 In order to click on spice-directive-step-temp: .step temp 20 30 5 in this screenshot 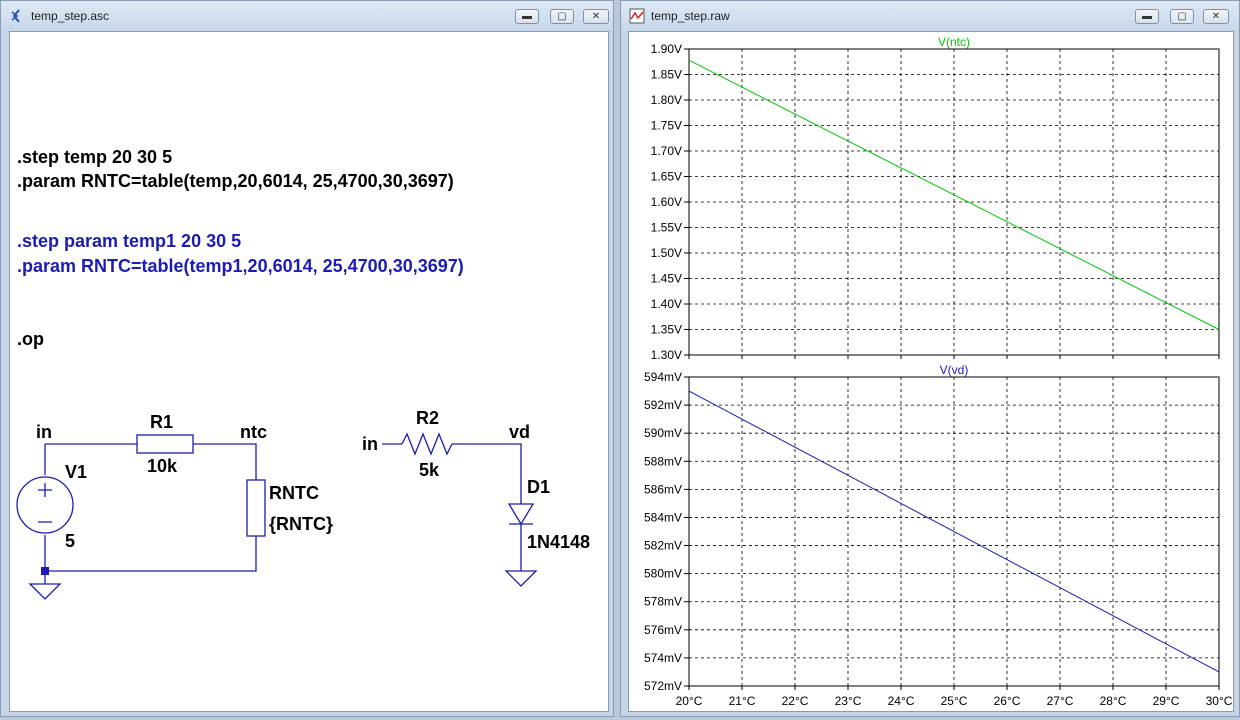, I will do `click(94, 157)`.